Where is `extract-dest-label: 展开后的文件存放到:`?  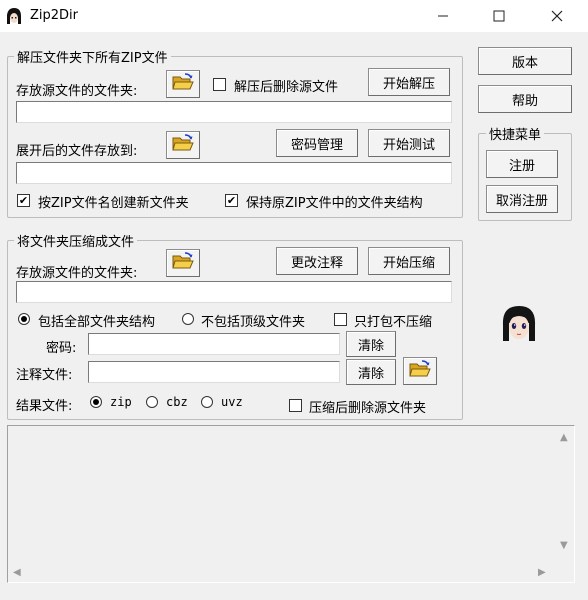
extract-dest-label: 展开后的文件存放到: is located at coordinates (77, 151).